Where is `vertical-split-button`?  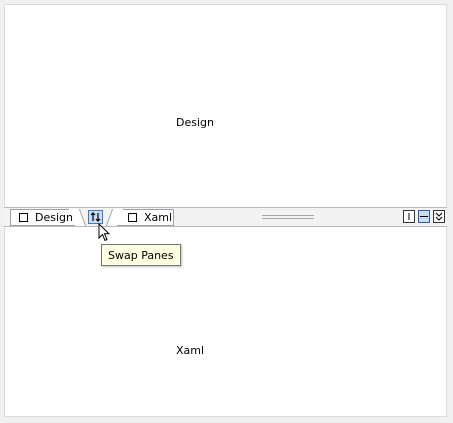
vertical-split-button is located at coordinates (409, 216).